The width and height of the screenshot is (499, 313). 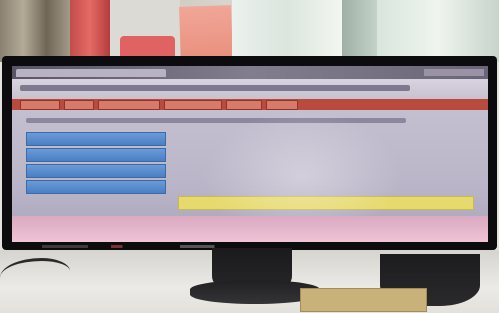 I want to click on side-menu, so click(x=96, y=164).